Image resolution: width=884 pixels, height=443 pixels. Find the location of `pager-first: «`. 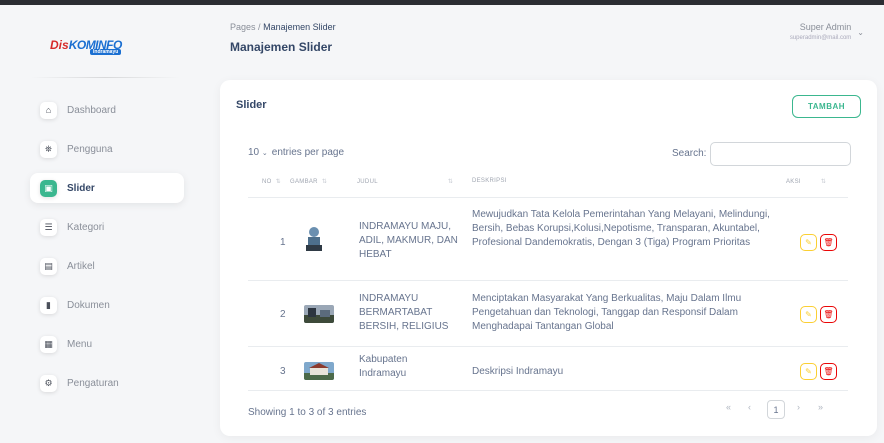

pager-first: « is located at coordinates (728, 407).